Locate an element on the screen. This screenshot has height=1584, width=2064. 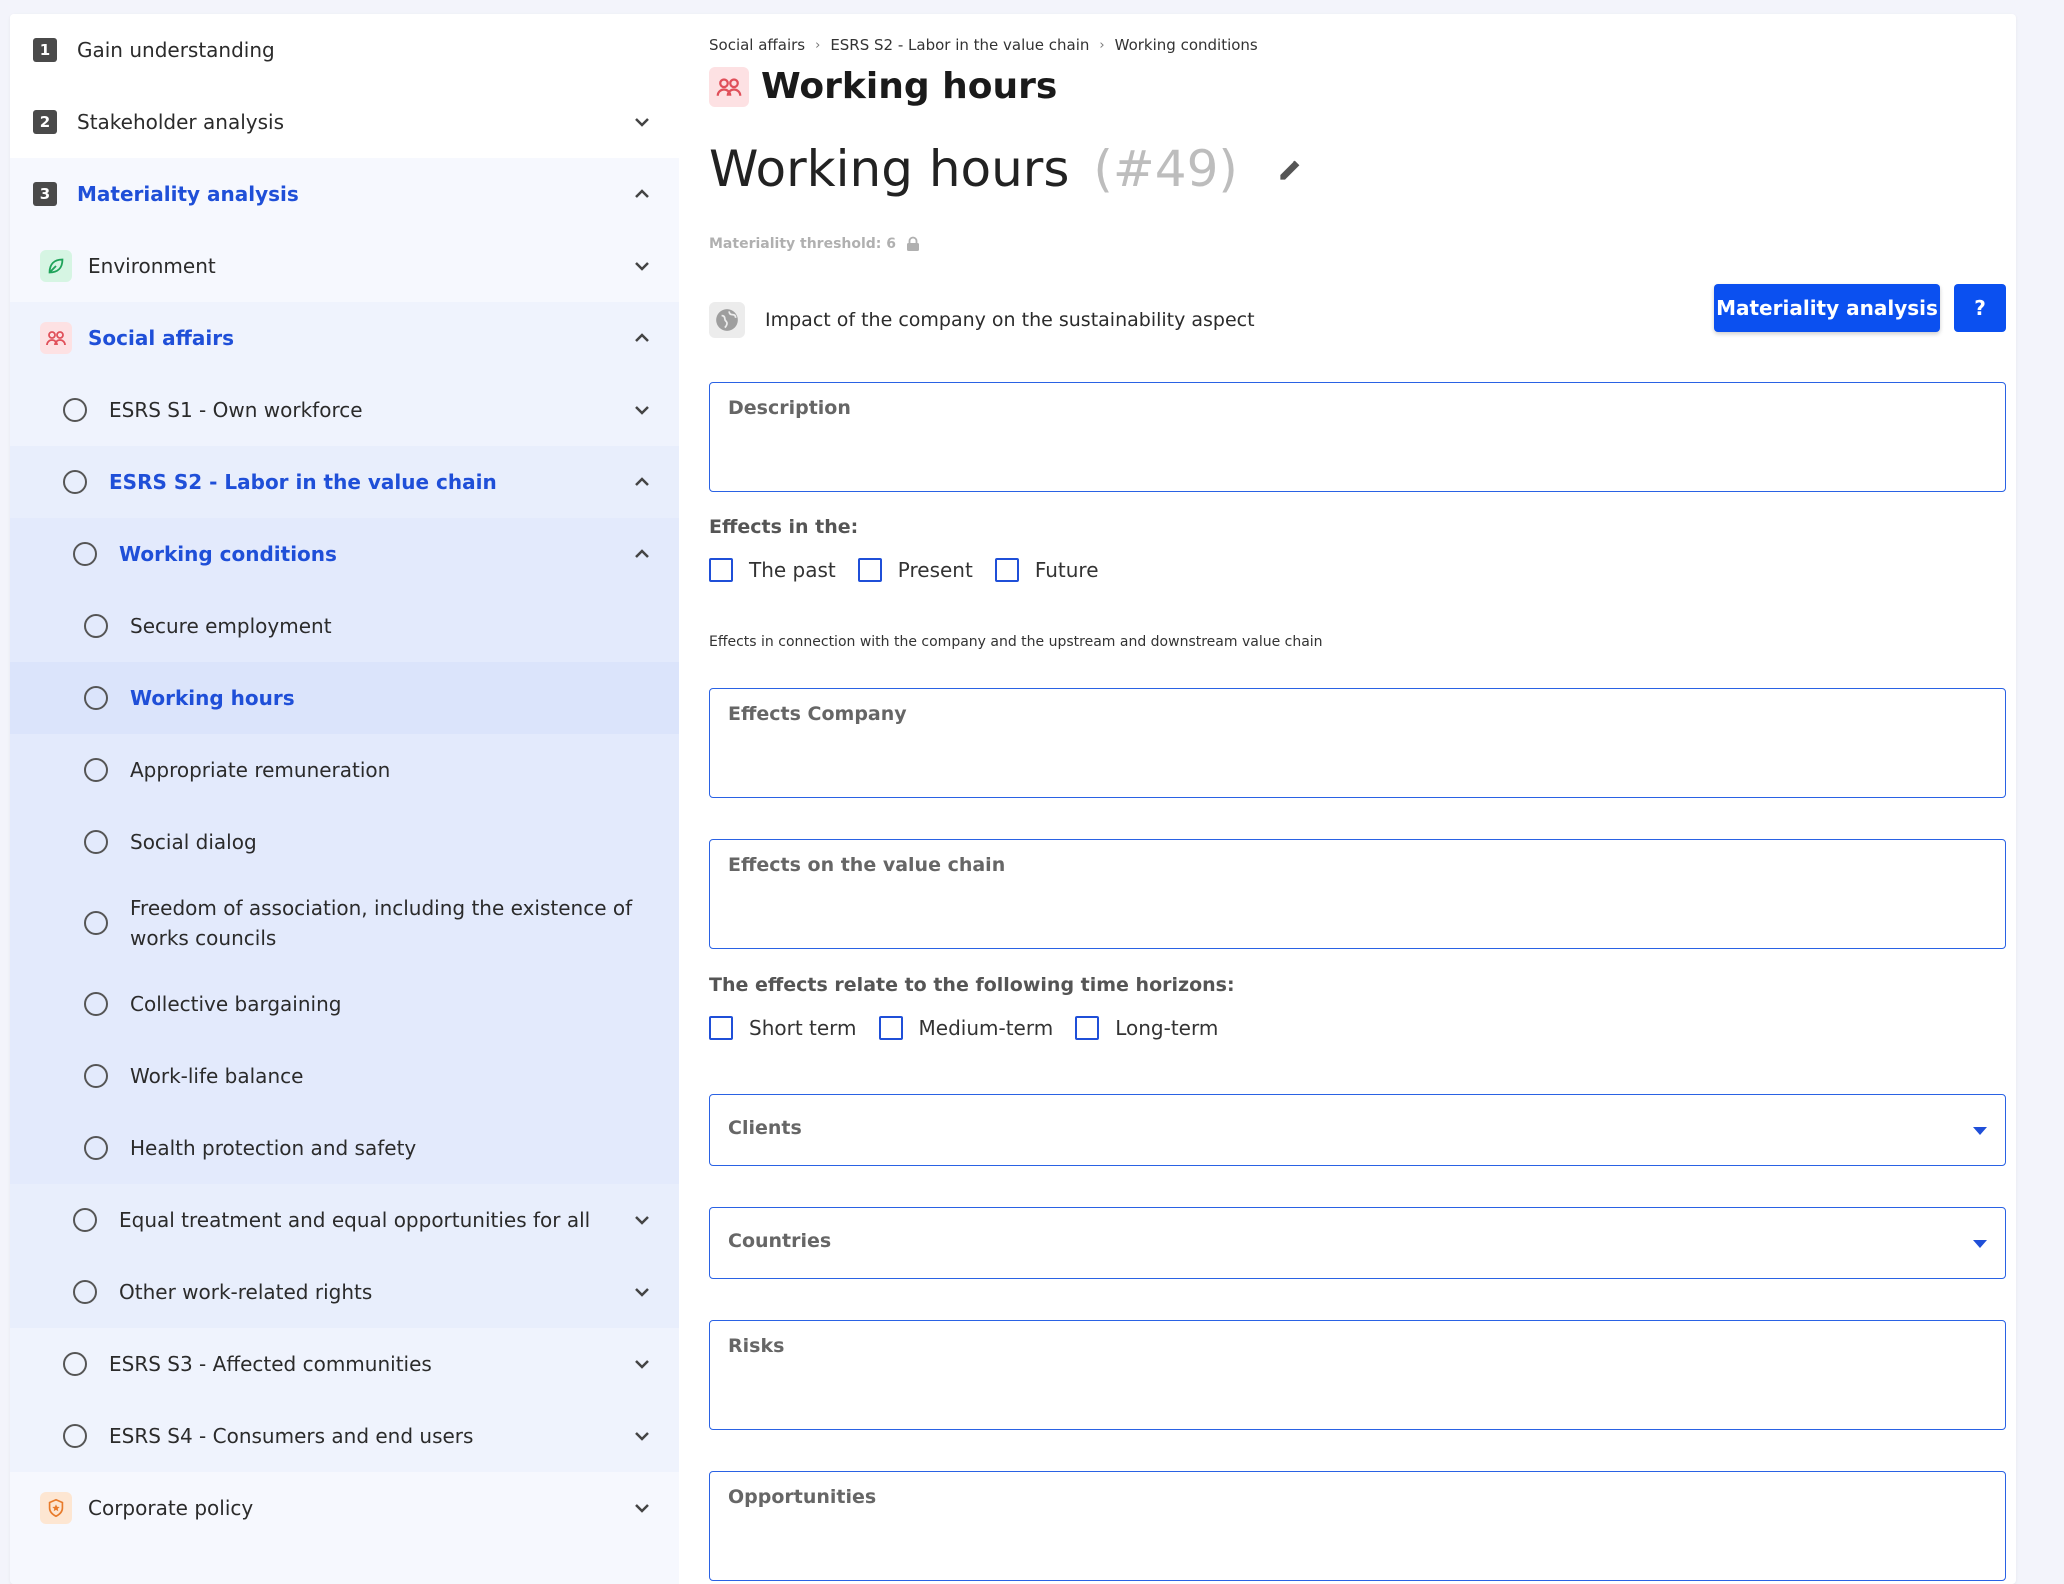
risks-field: Risks is located at coordinates (1357, 1375).